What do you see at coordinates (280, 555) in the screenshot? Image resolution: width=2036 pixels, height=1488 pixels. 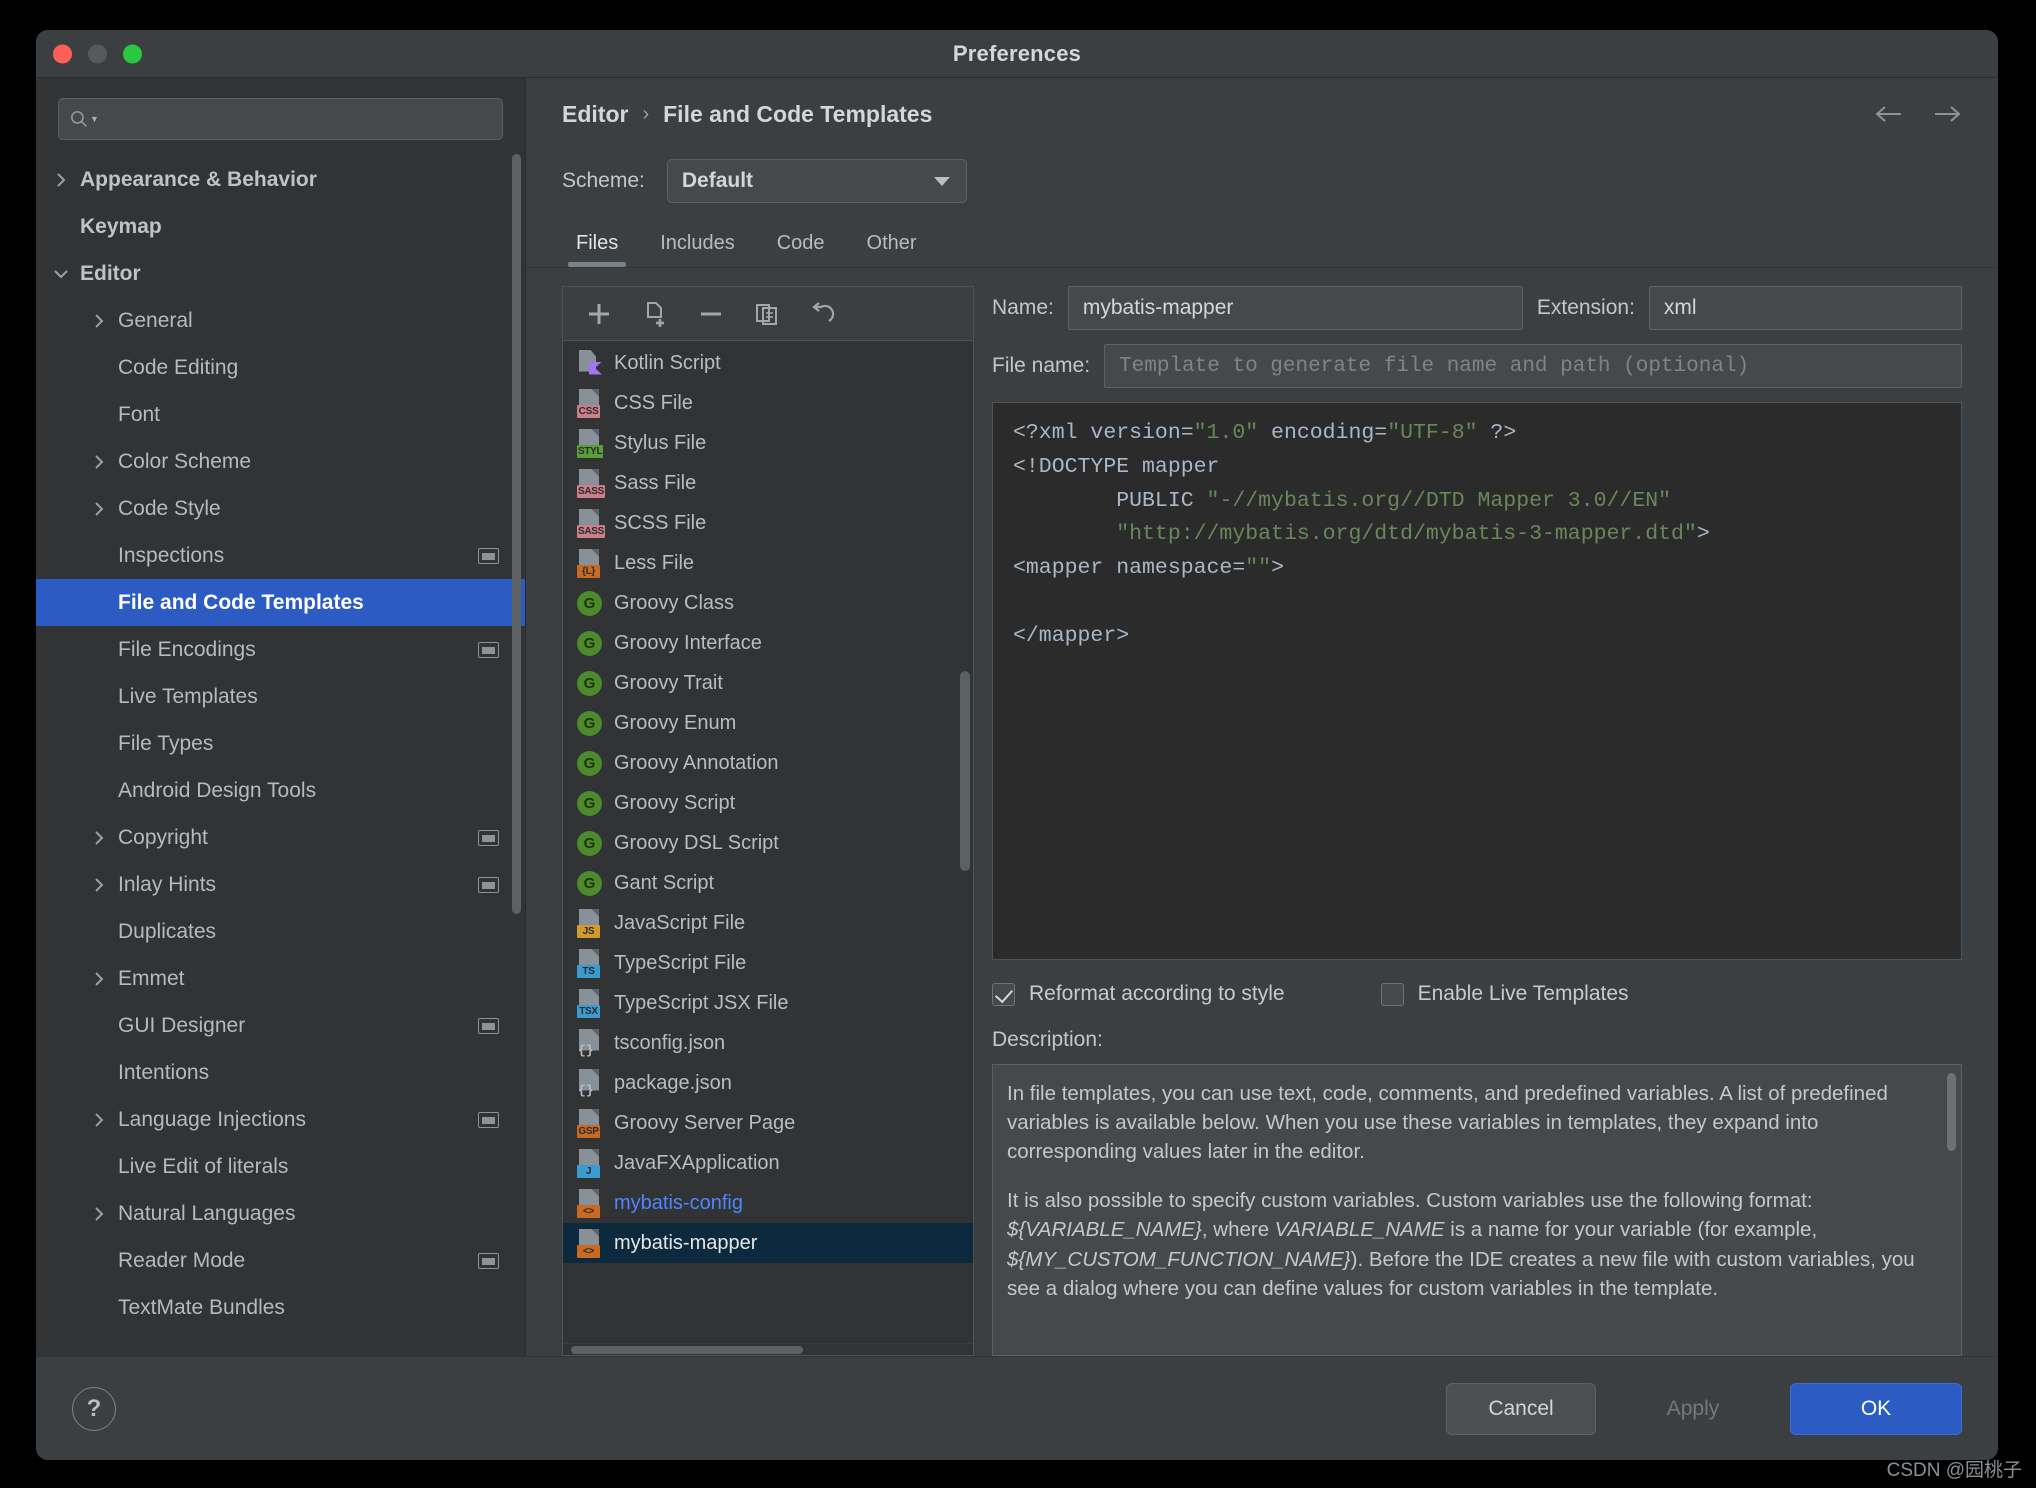 I see `sidebar-item-inspections: Inspections` at bounding box center [280, 555].